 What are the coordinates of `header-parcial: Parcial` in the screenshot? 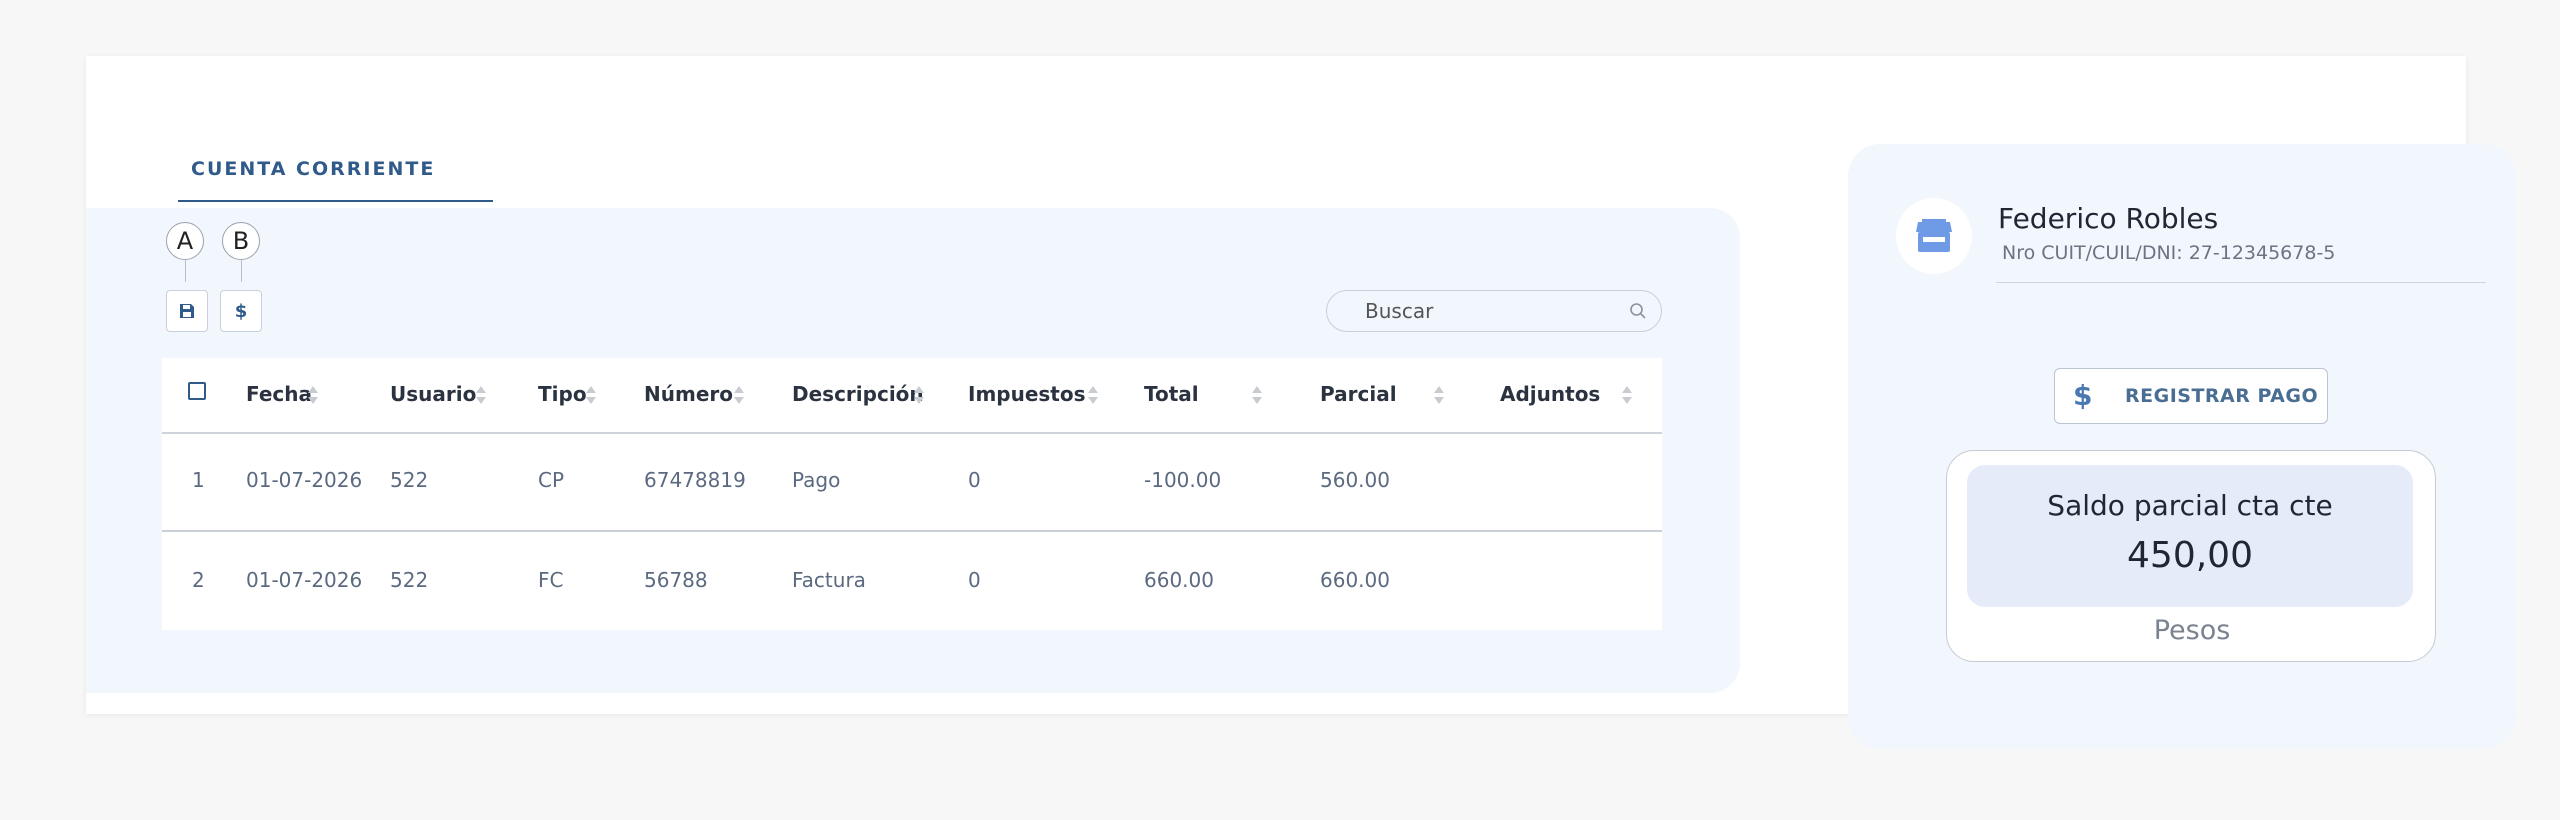 It's located at (1358, 394).